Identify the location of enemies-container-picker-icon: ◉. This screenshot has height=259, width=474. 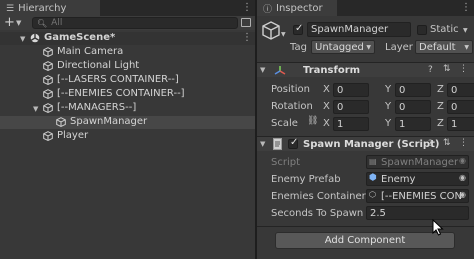
(462, 194).